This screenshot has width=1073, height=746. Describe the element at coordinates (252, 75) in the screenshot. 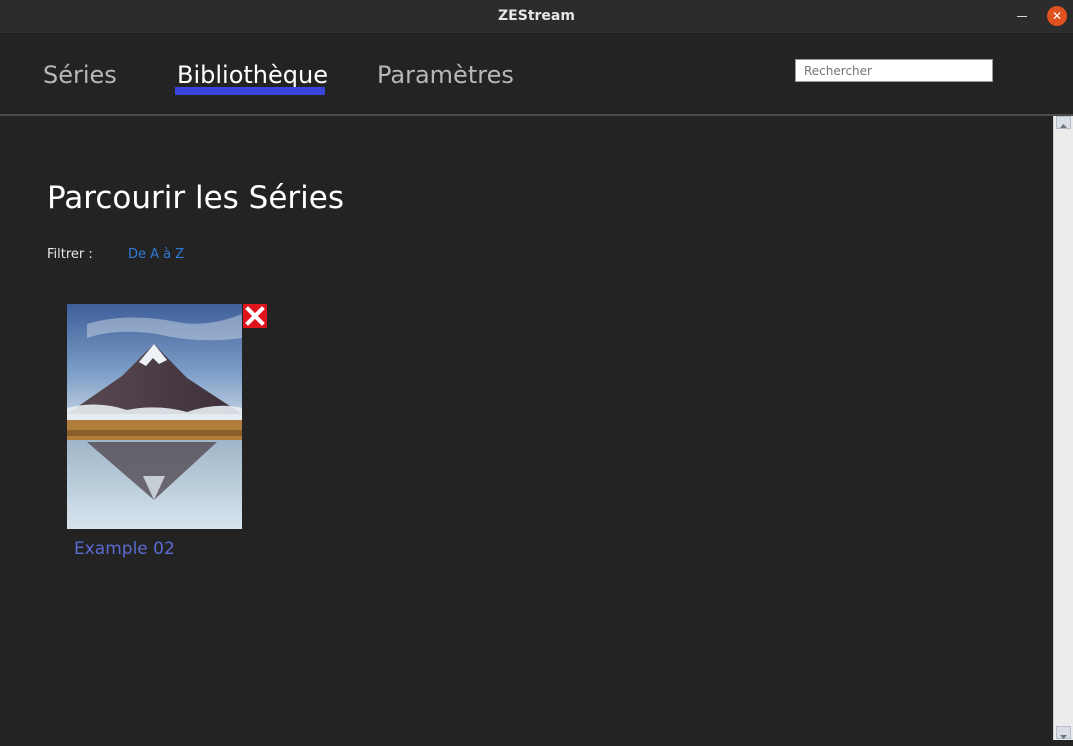

I see `tab-bibliotheque: Bibliothèque` at that location.